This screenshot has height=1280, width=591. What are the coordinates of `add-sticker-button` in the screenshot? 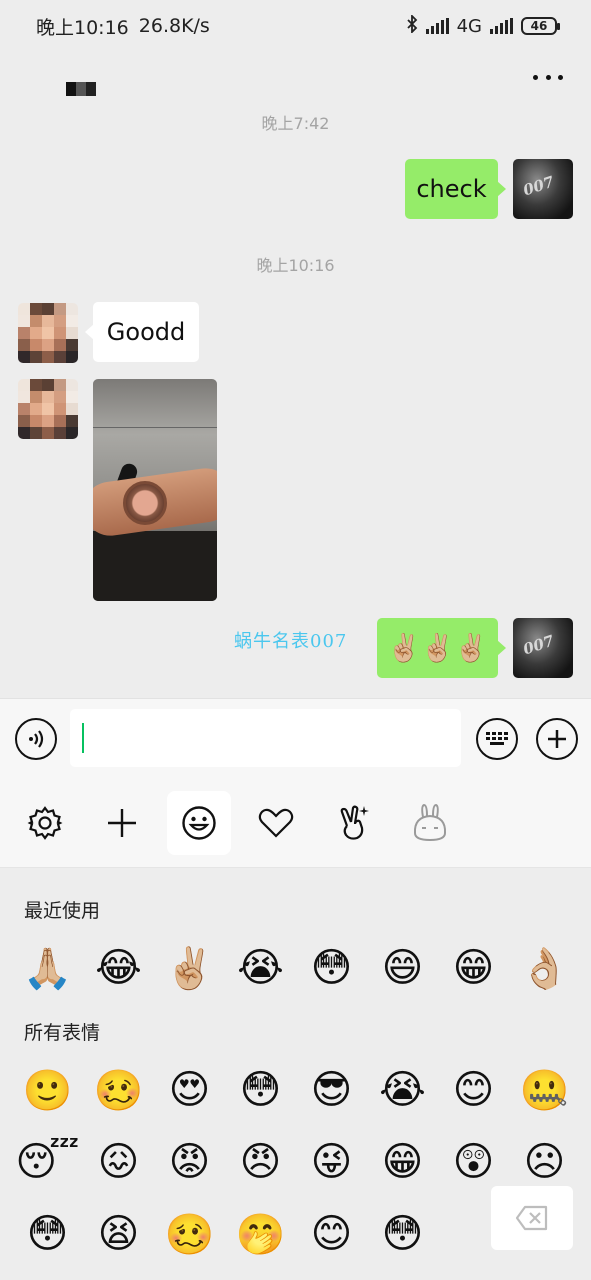 It's located at (122, 823).